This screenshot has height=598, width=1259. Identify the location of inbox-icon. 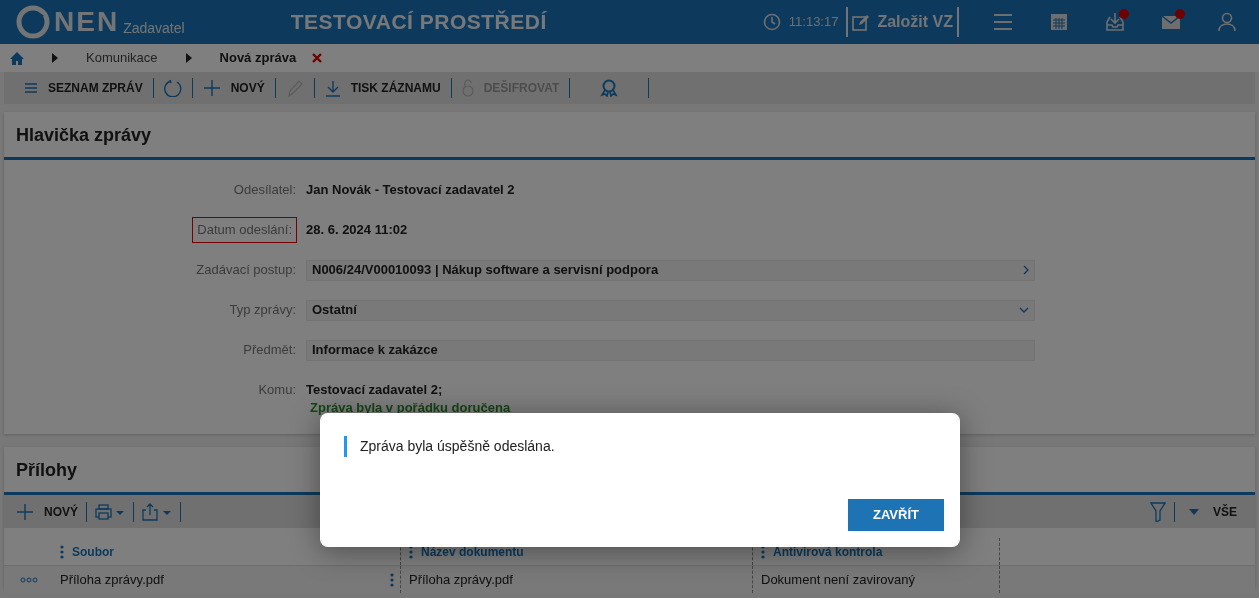
(1115, 22).